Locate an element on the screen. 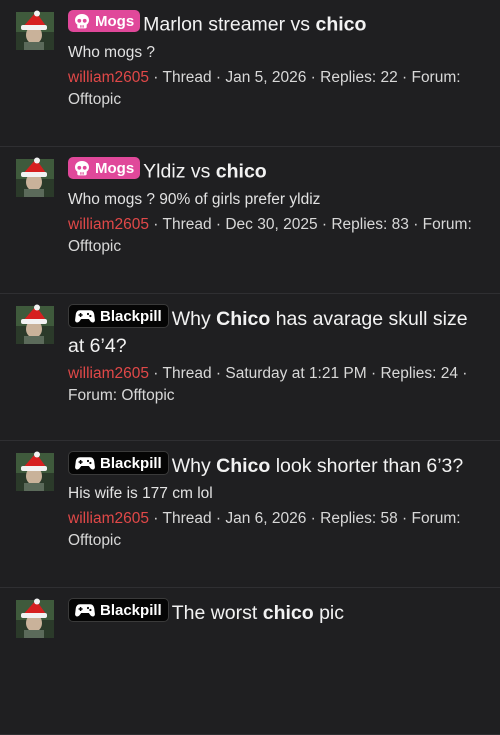 The image size is (500, 735). title-text: Yldiz vs is located at coordinates (179, 171).